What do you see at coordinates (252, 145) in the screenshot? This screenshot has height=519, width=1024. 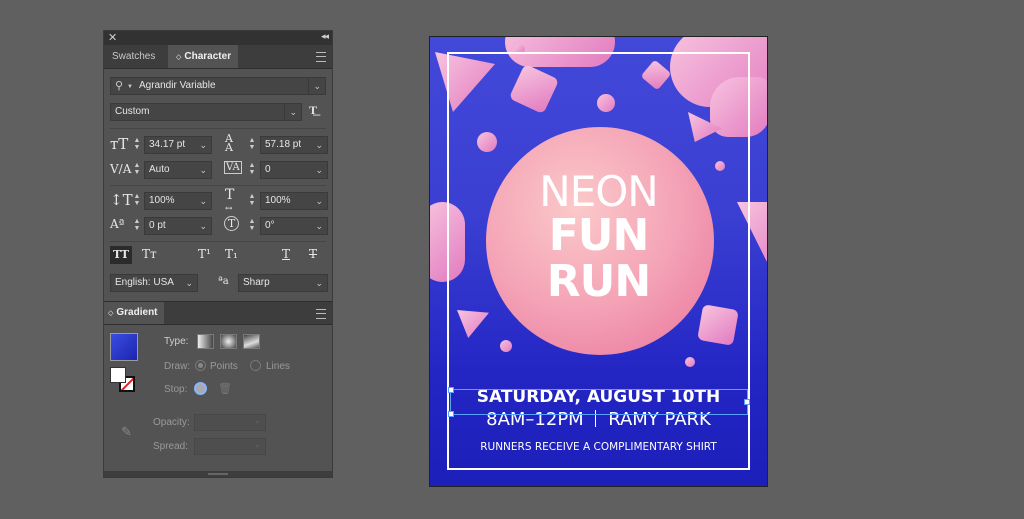 I see `leading-stepper: ▲ ▼` at bounding box center [252, 145].